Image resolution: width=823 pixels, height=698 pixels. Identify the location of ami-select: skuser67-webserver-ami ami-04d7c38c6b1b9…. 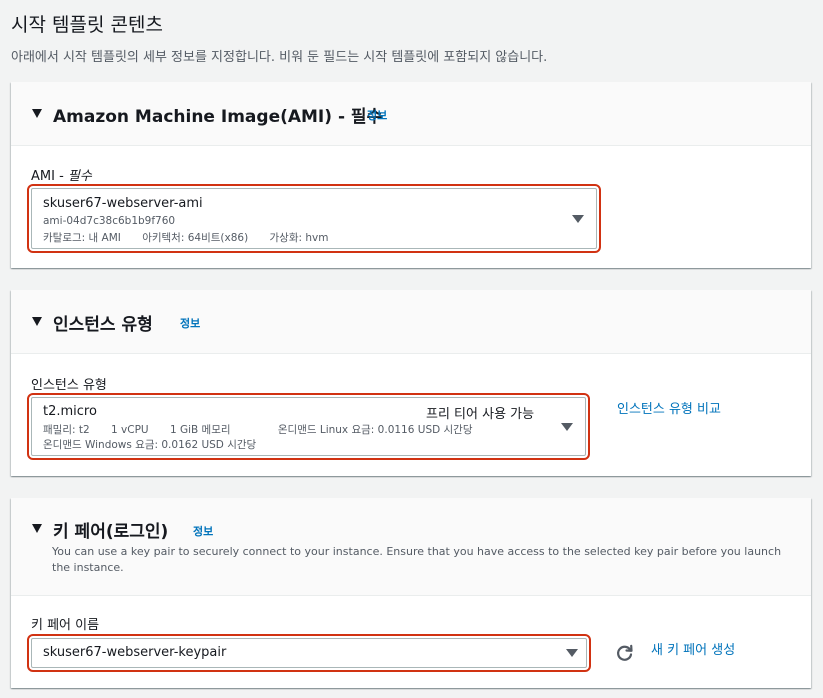
(314, 218).